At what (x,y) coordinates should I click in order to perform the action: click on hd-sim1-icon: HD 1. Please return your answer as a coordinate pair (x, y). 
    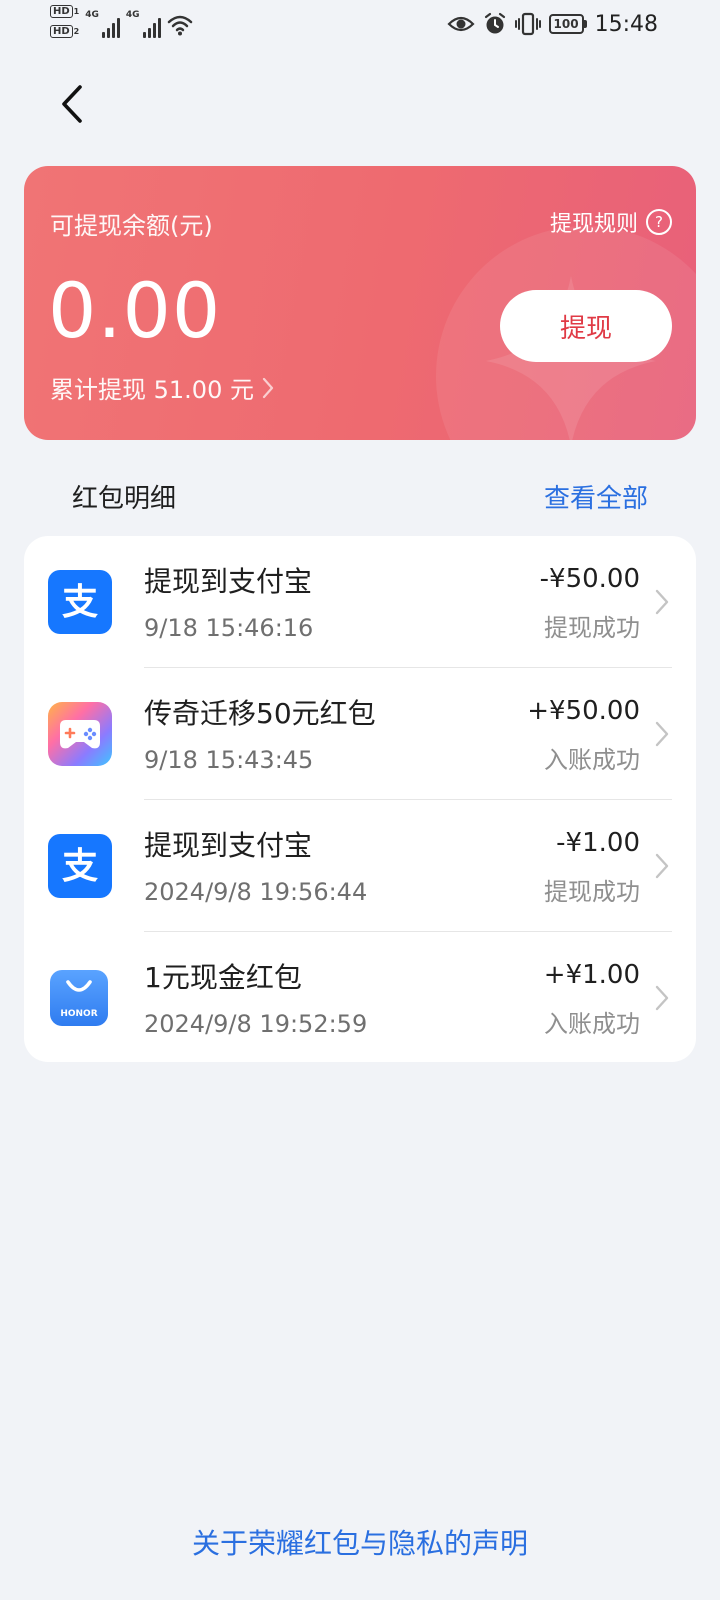
    Looking at the image, I should click on (64, 11).